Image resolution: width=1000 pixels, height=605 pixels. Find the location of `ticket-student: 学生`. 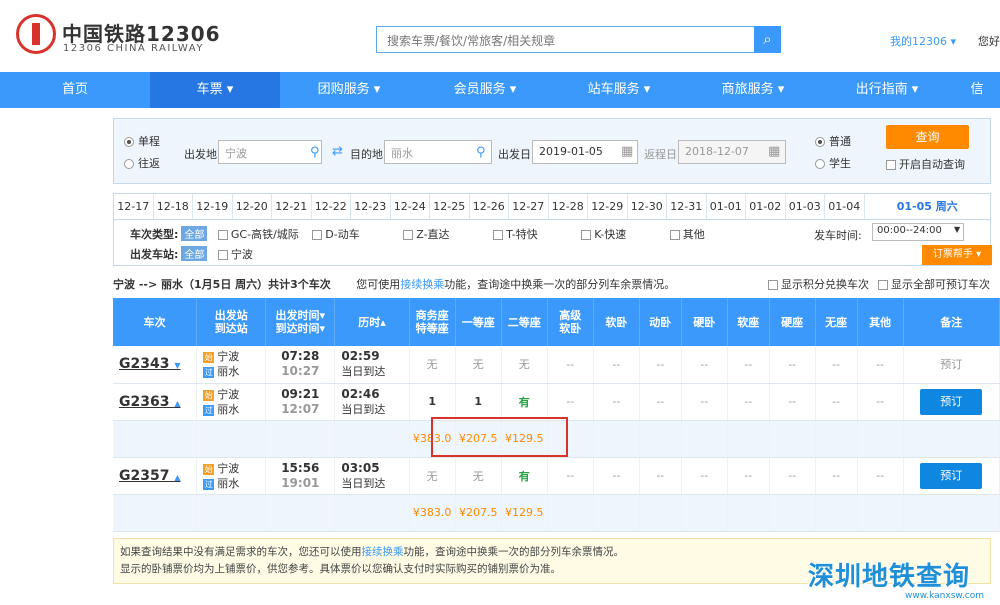

ticket-student: 学生 is located at coordinates (833, 163).